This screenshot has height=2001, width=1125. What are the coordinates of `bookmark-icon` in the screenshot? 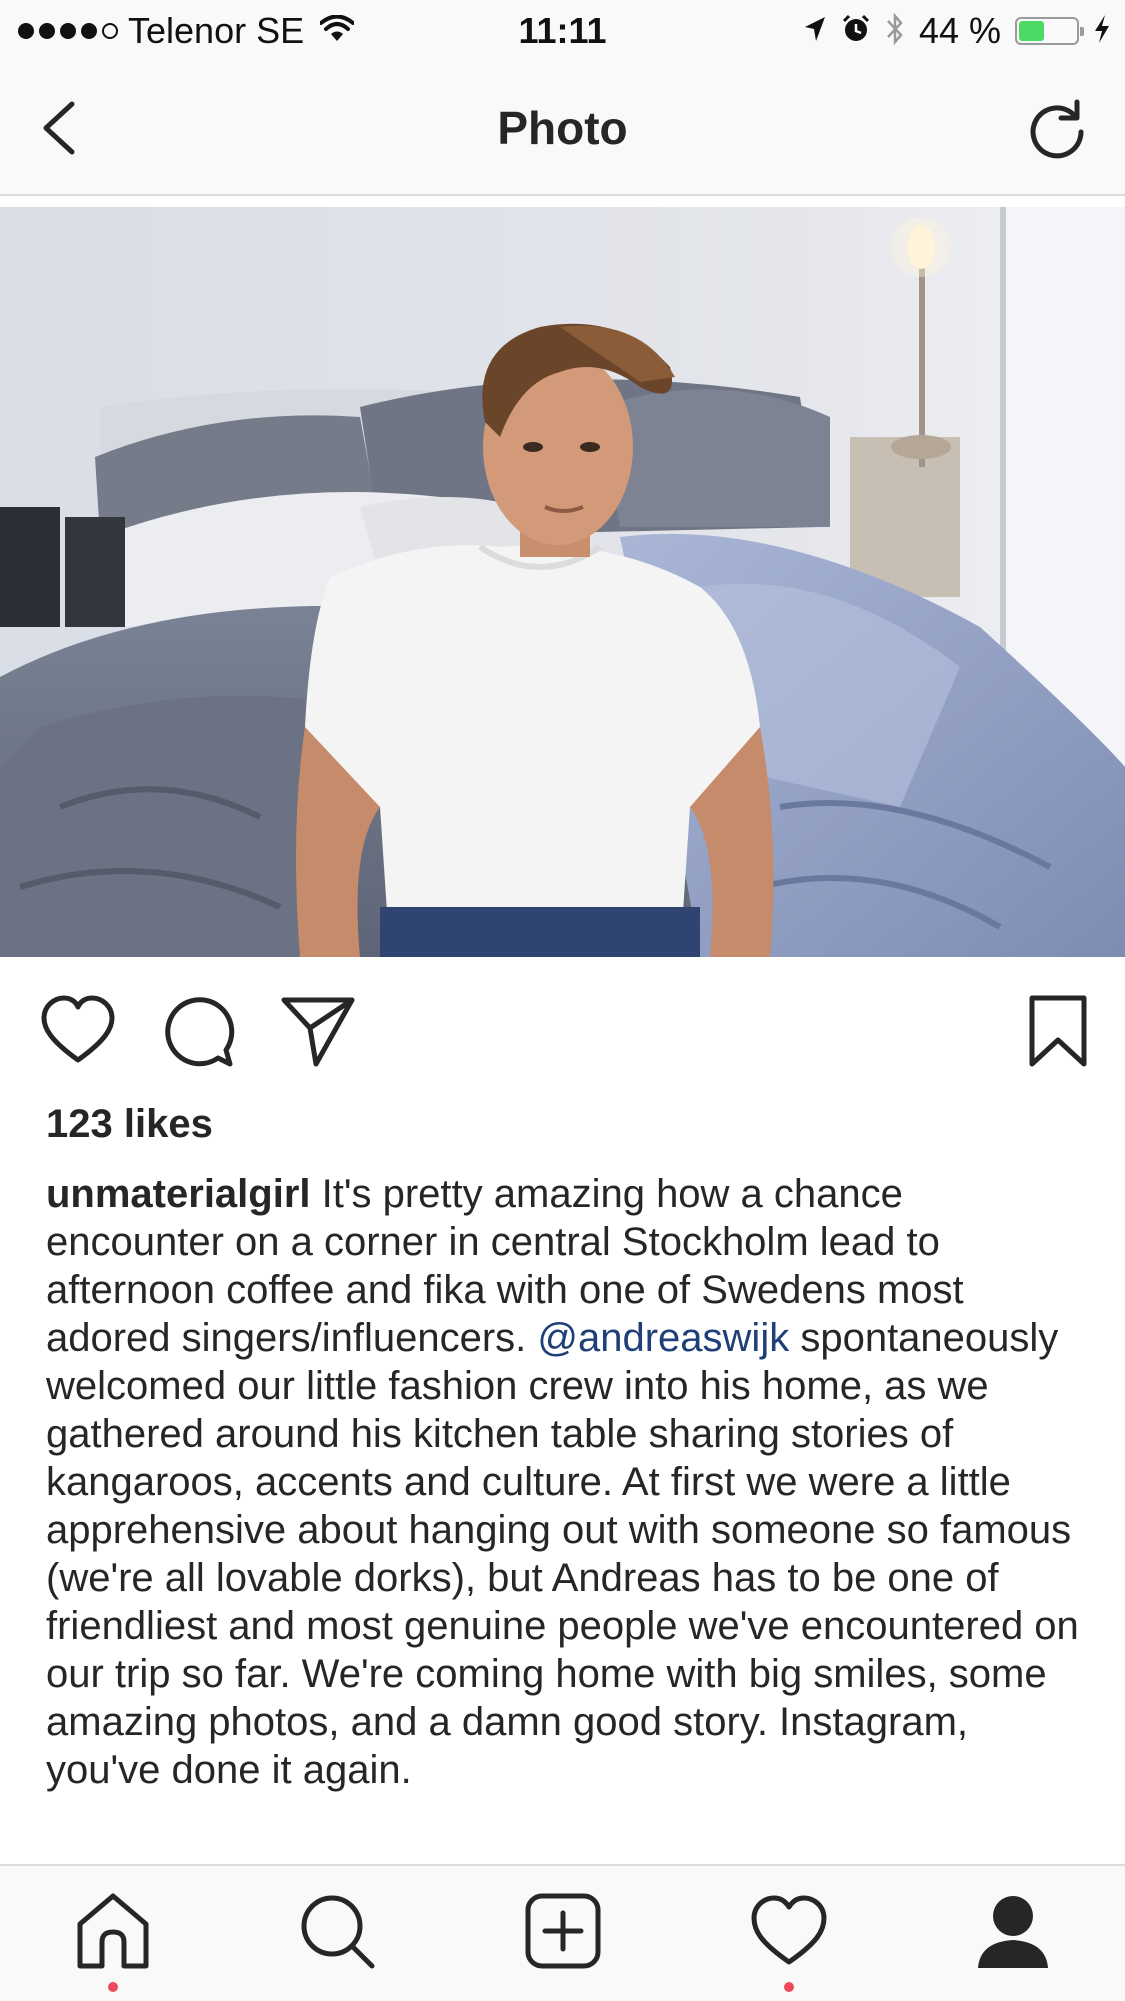 It's located at (1058, 1031).